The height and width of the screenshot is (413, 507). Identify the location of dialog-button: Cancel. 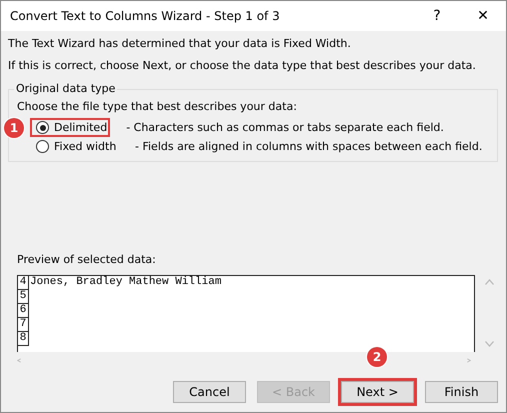
(209, 392).